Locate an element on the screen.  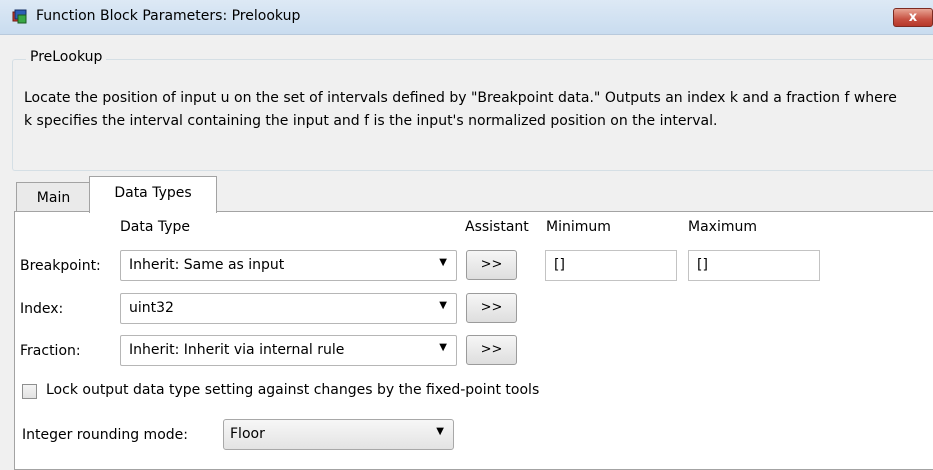
tab-data-types: Data Types is located at coordinates (153, 194).